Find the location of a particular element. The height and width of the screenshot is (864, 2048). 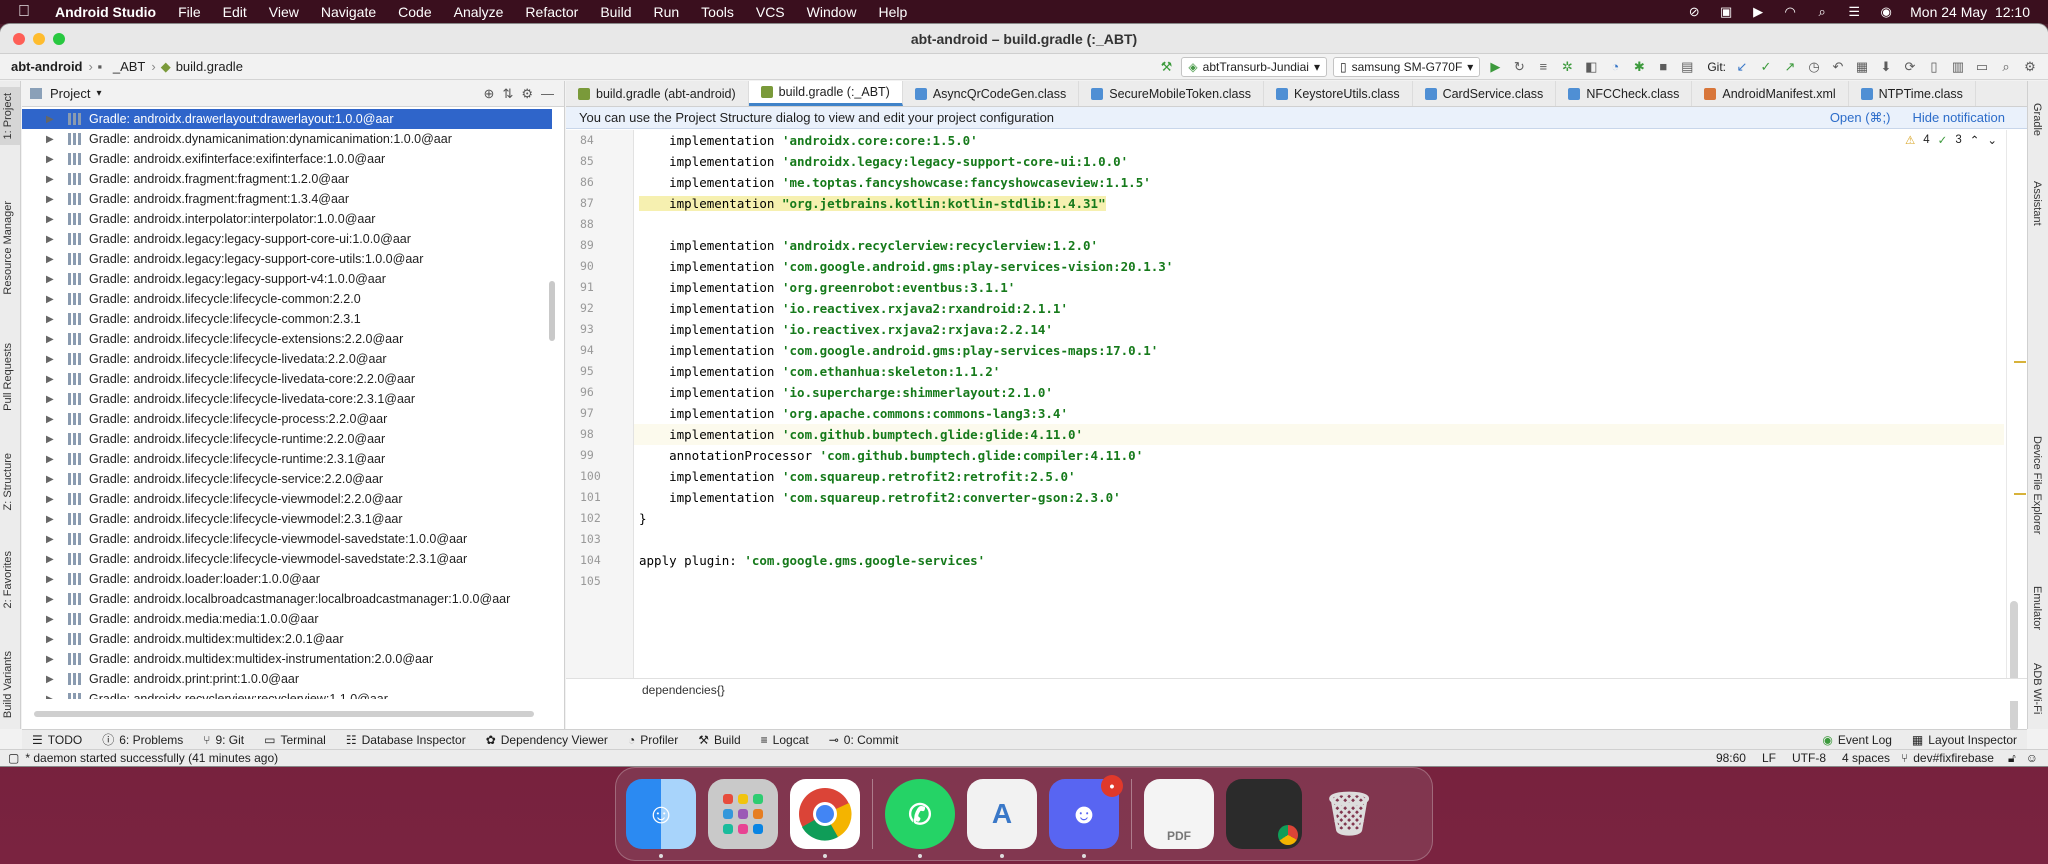

menu-tools: Tools is located at coordinates (717, 12).